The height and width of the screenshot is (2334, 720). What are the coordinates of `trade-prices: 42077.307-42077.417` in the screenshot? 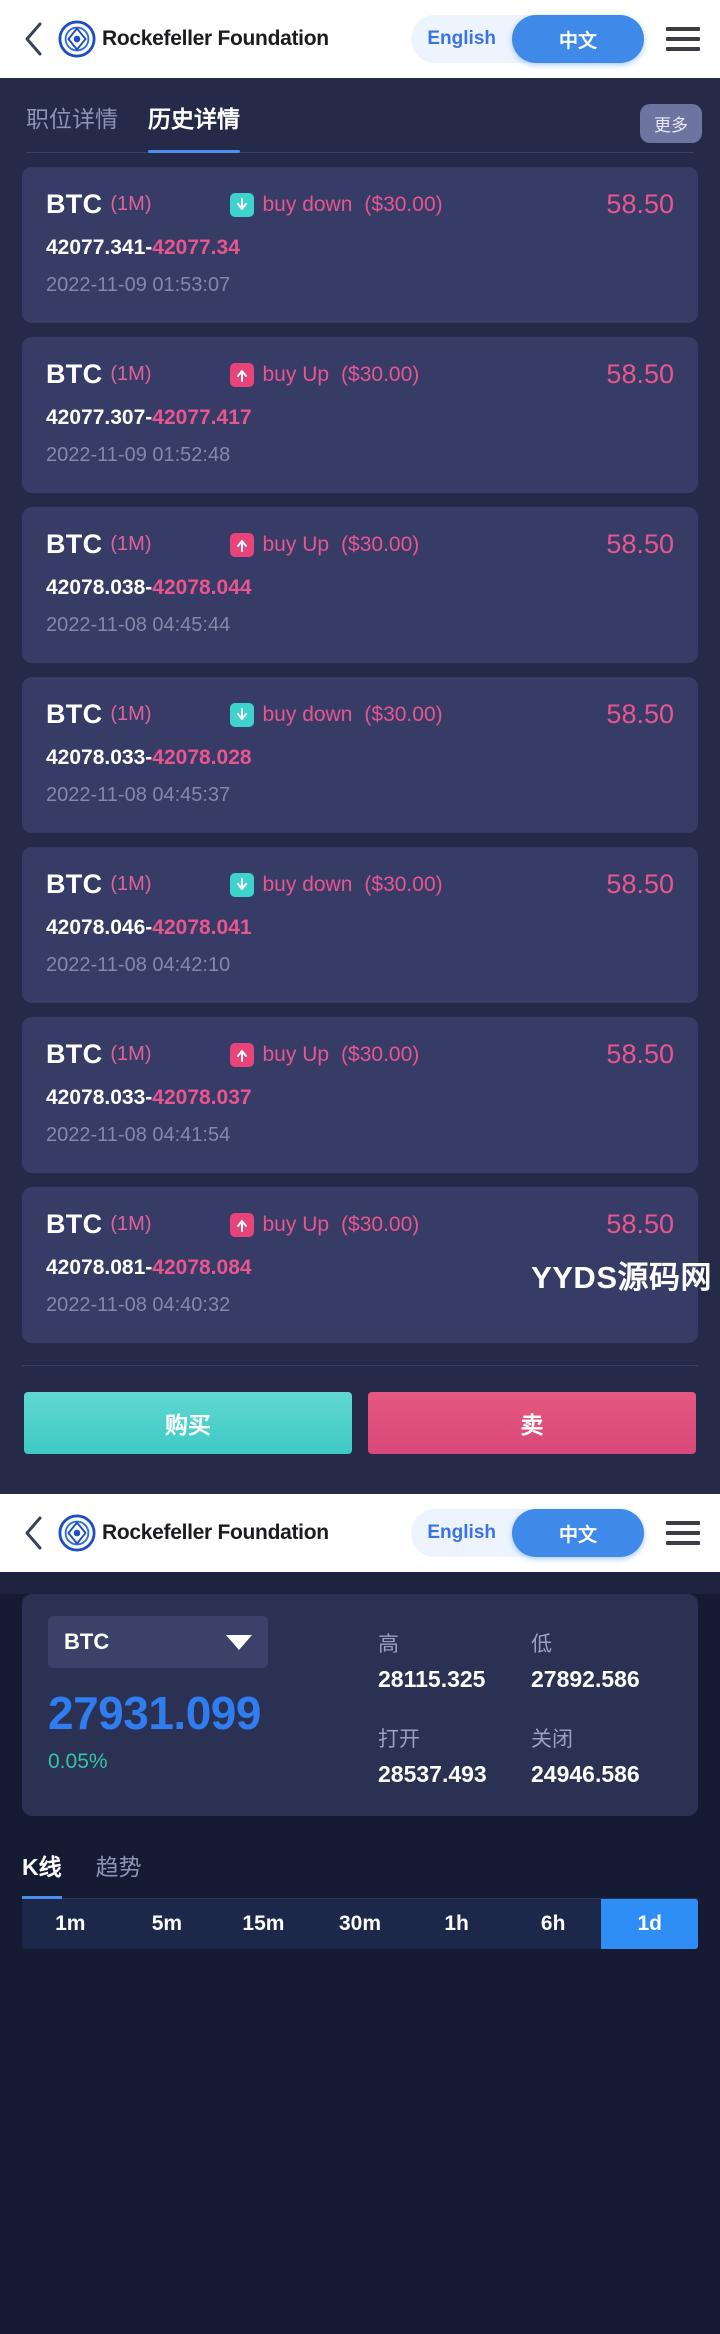 It's located at (360, 418).